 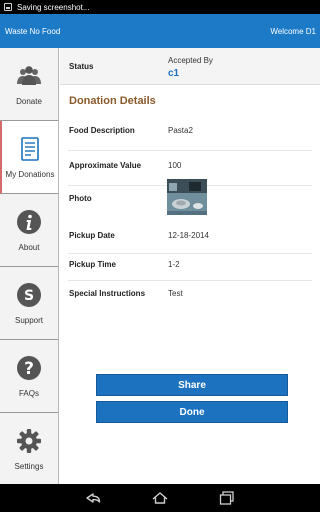 I want to click on sidebar-item-label: Support, so click(x=29, y=320).